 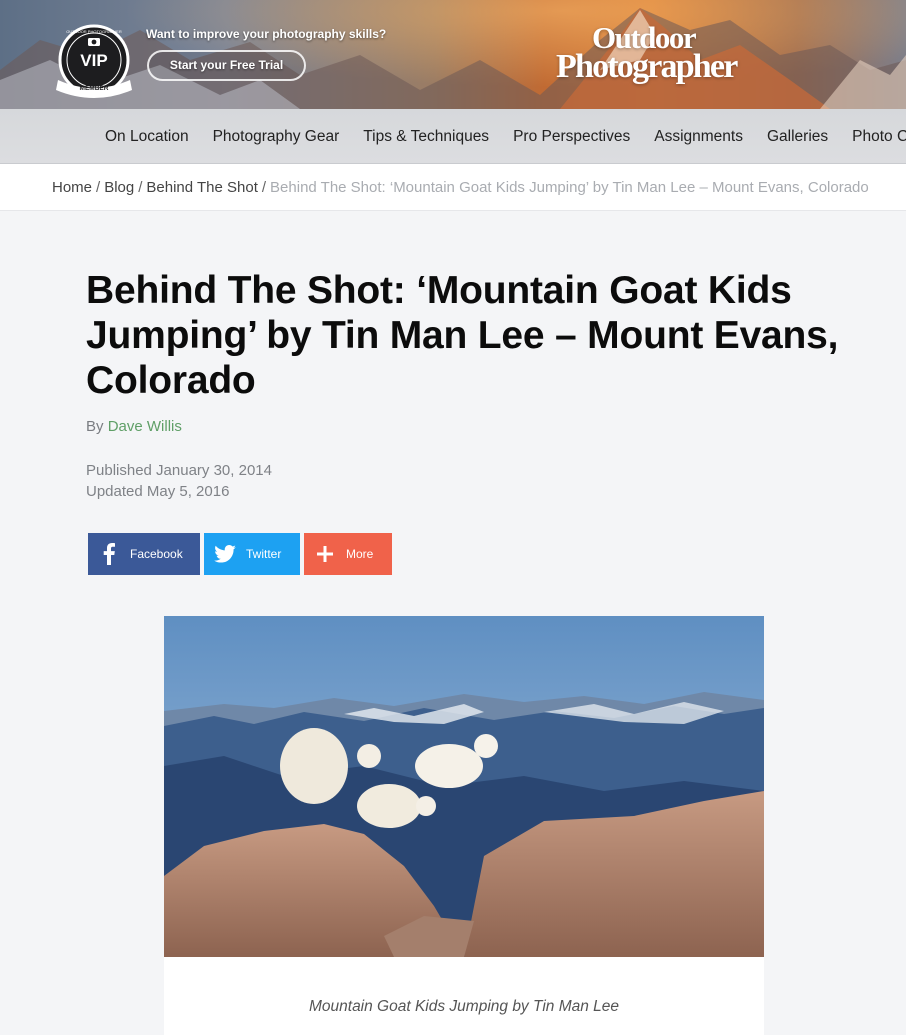 I want to click on twitter-icon, so click(x=225, y=554).